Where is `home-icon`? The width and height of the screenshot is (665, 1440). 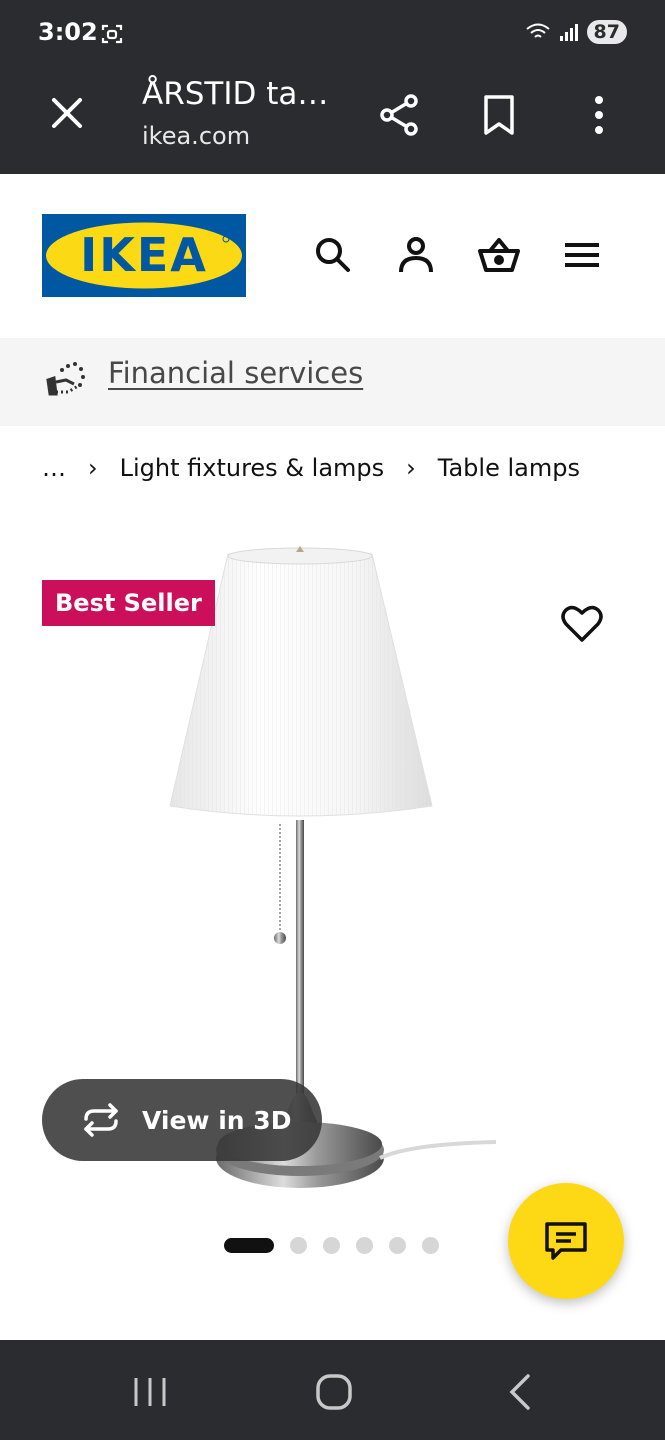 home-icon is located at coordinates (334, 1392).